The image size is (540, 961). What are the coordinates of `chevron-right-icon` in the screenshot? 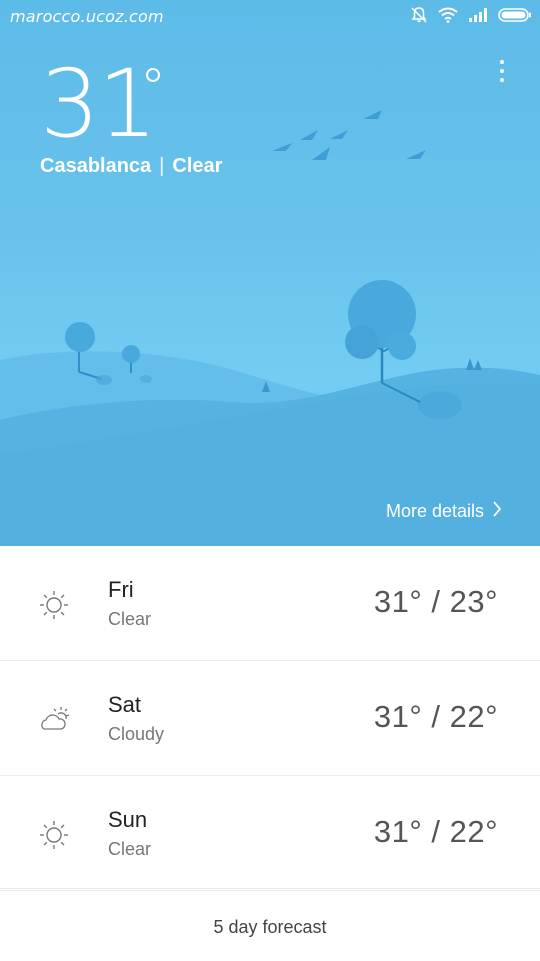 It's located at (497, 511).